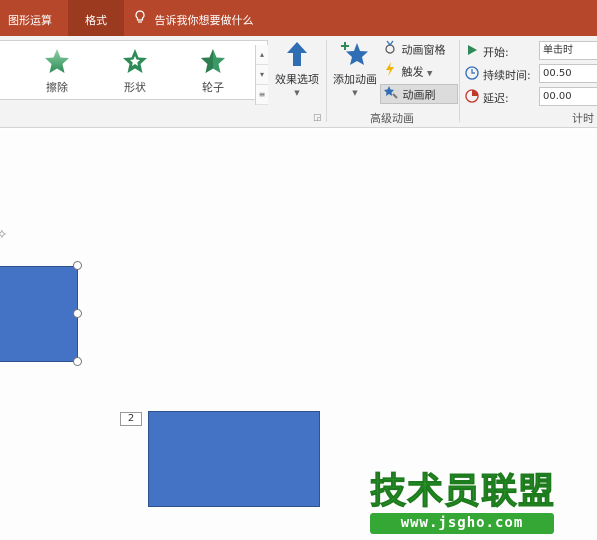 The width and height of the screenshot is (597, 540). What do you see at coordinates (496, 52) in the screenshot?
I see `start-label: 开始:` at bounding box center [496, 52].